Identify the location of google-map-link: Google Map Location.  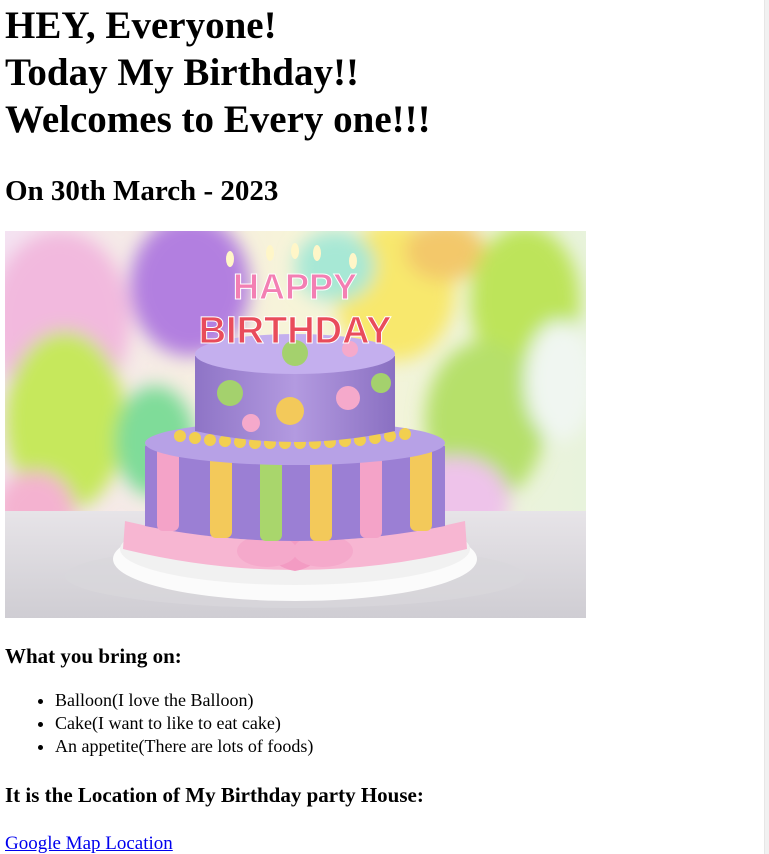
(89, 843).